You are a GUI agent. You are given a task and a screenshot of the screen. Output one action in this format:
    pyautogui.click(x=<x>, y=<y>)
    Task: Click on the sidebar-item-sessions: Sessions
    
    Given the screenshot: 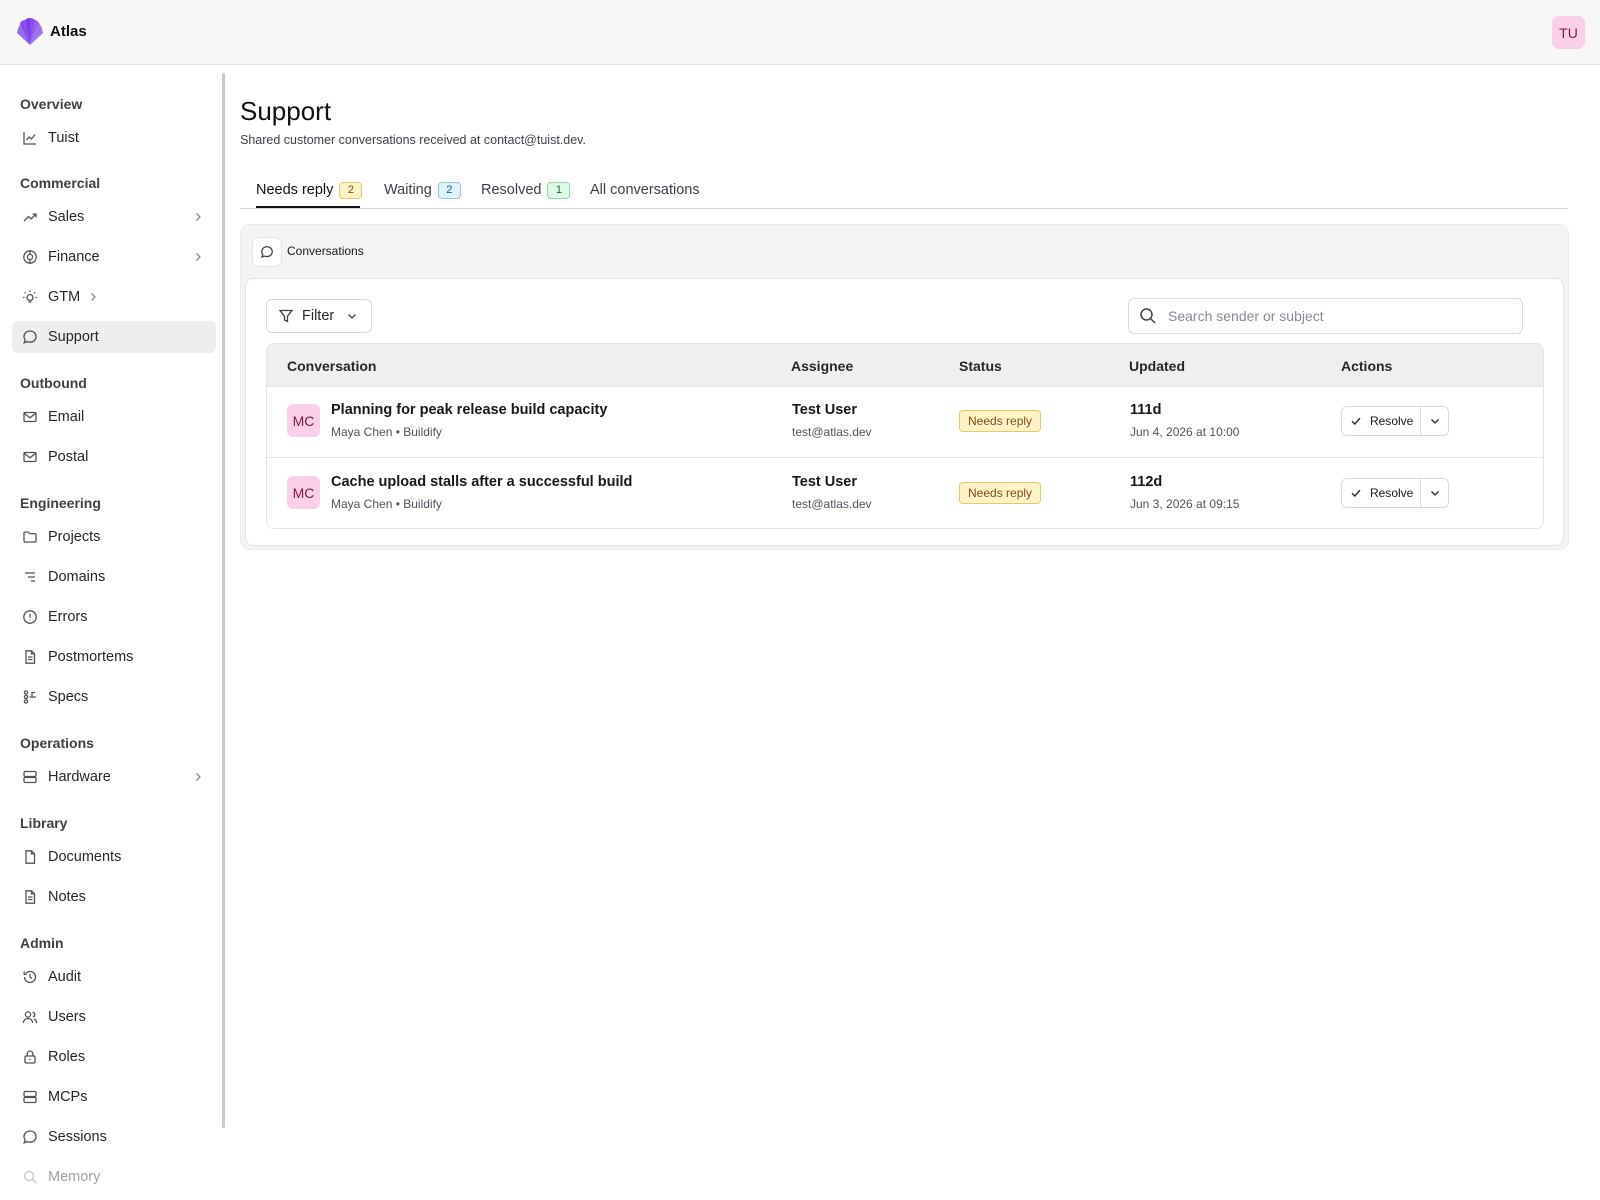 What is the action you would take?
    pyautogui.click(x=114, y=1137)
    